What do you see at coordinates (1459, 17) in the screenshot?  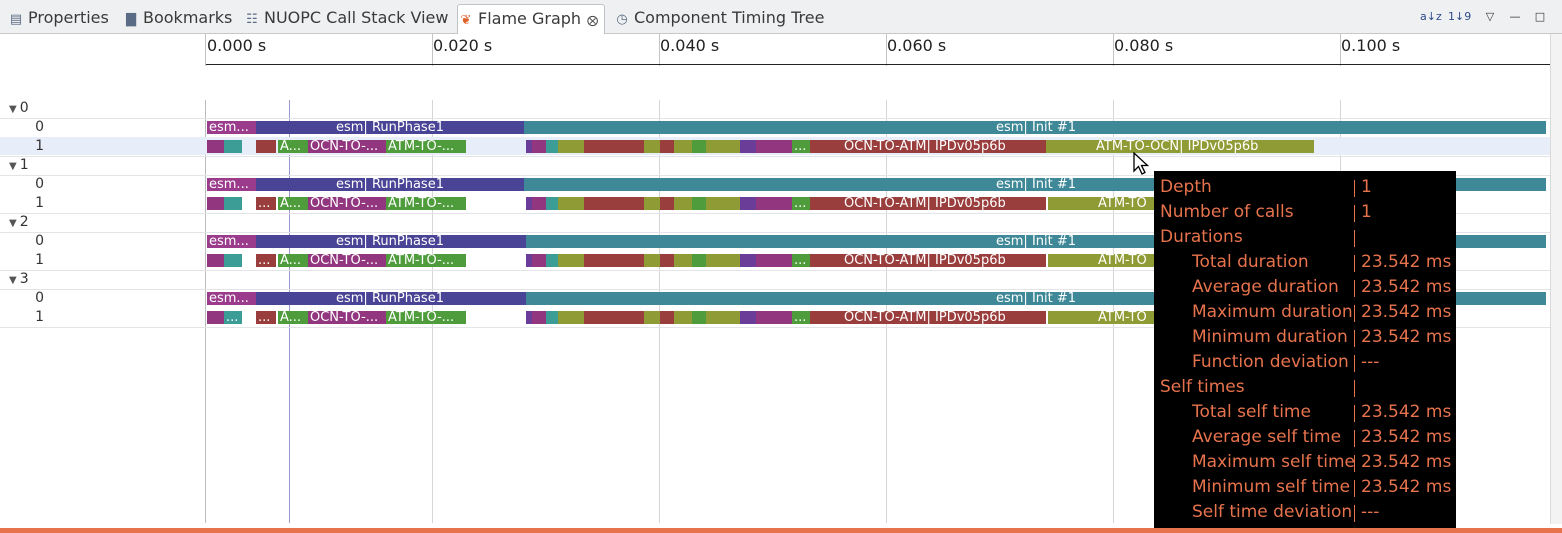 I see `sort-numeric-icon: 1↓9` at bounding box center [1459, 17].